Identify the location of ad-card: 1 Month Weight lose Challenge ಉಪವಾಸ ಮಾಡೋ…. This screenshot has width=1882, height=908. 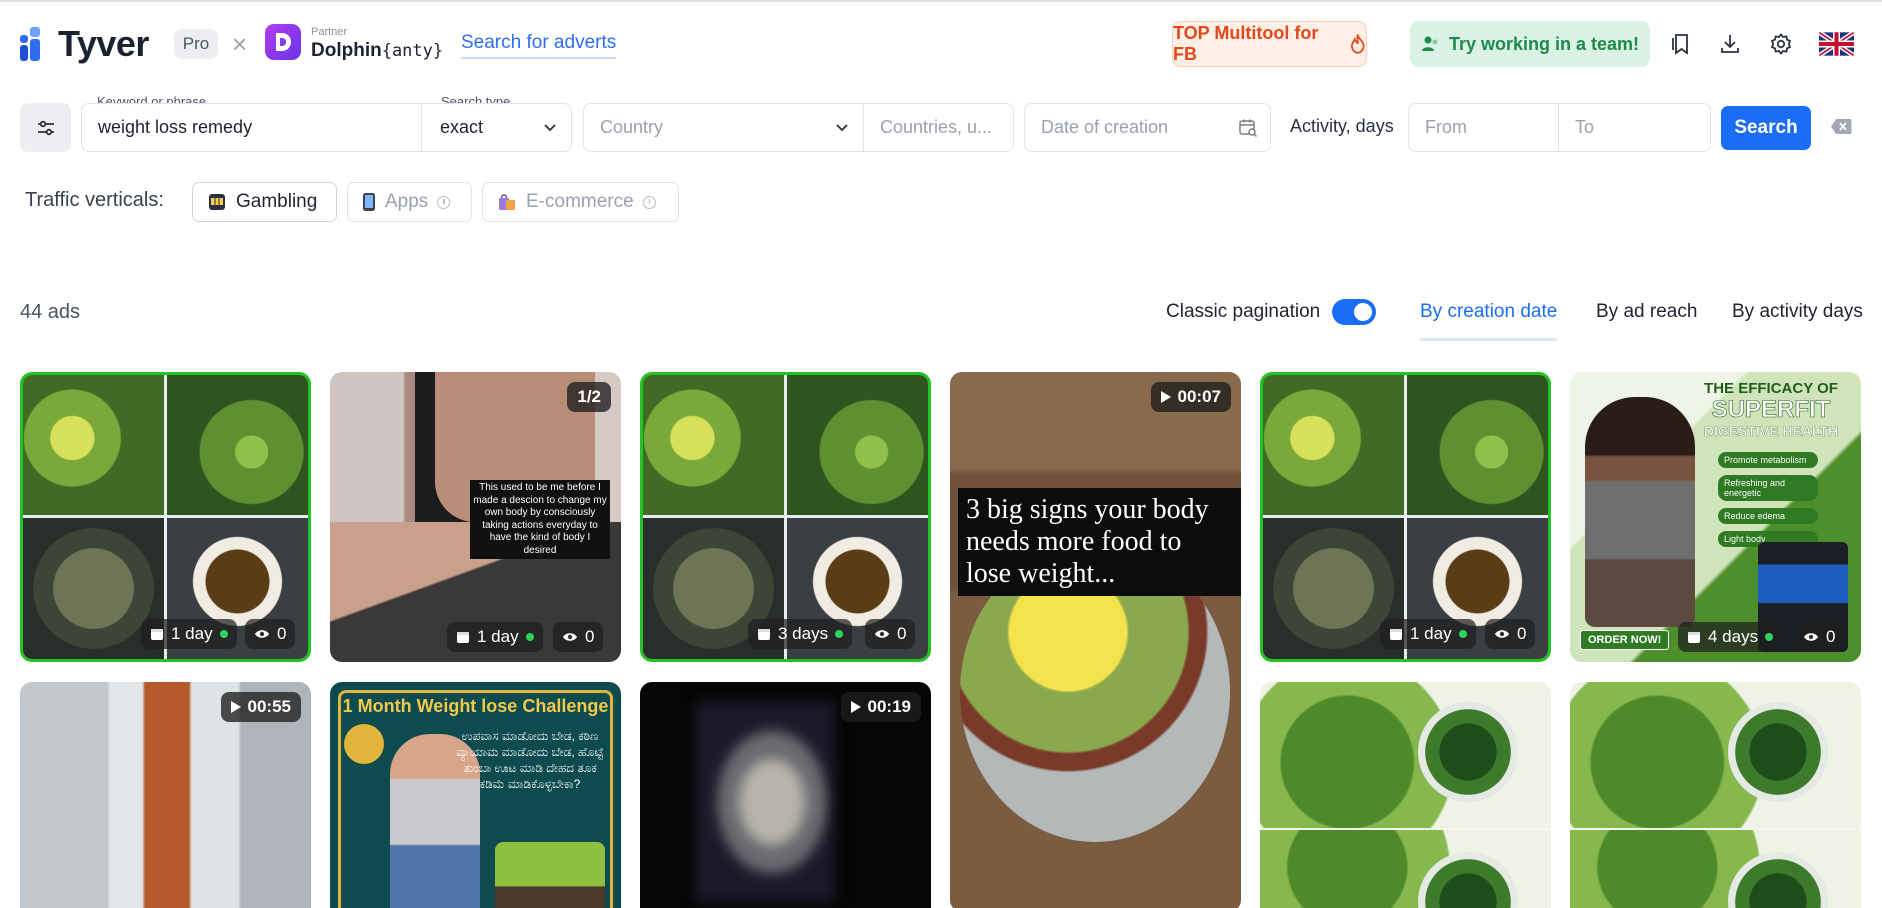
(475, 795).